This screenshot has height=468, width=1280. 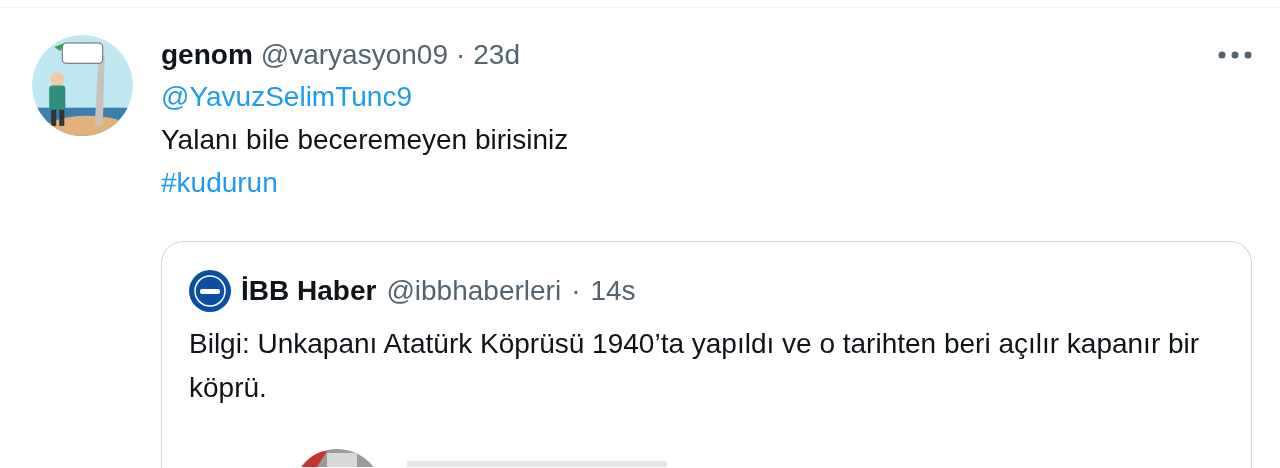 I want to click on display-name: İBB Haber, so click(x=309, y=291).